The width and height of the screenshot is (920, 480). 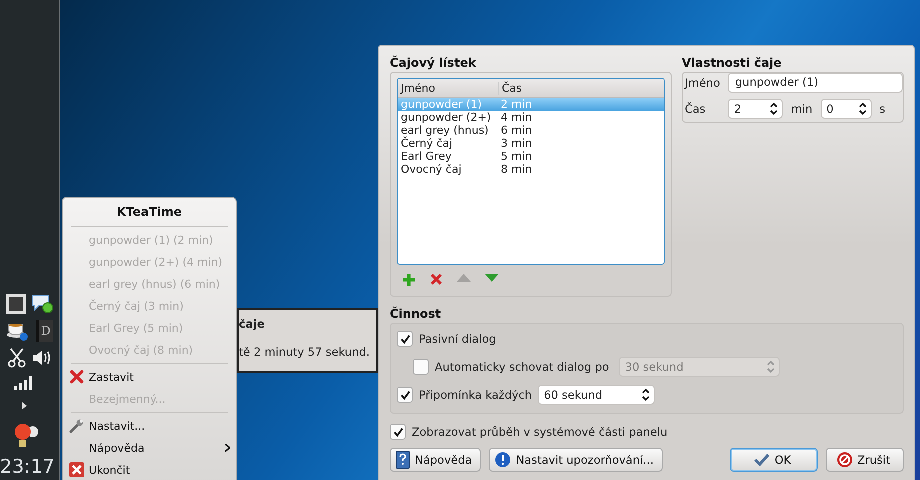 I want to click on stop-square-icon, so click(x=16, y=304).